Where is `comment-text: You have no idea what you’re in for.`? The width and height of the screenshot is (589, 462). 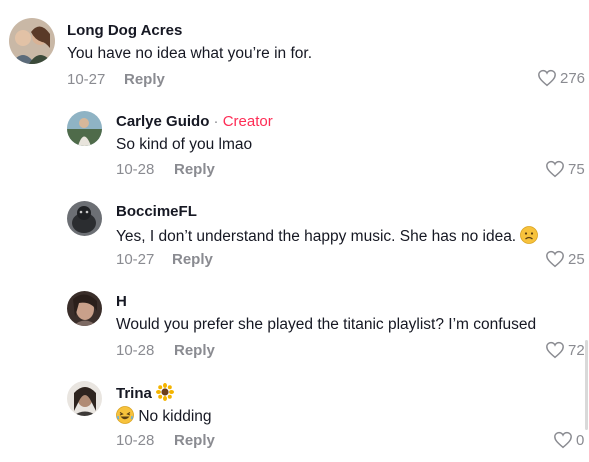 comment-text: You have no idea what you’re in for. is located at coordinates (190, 53).